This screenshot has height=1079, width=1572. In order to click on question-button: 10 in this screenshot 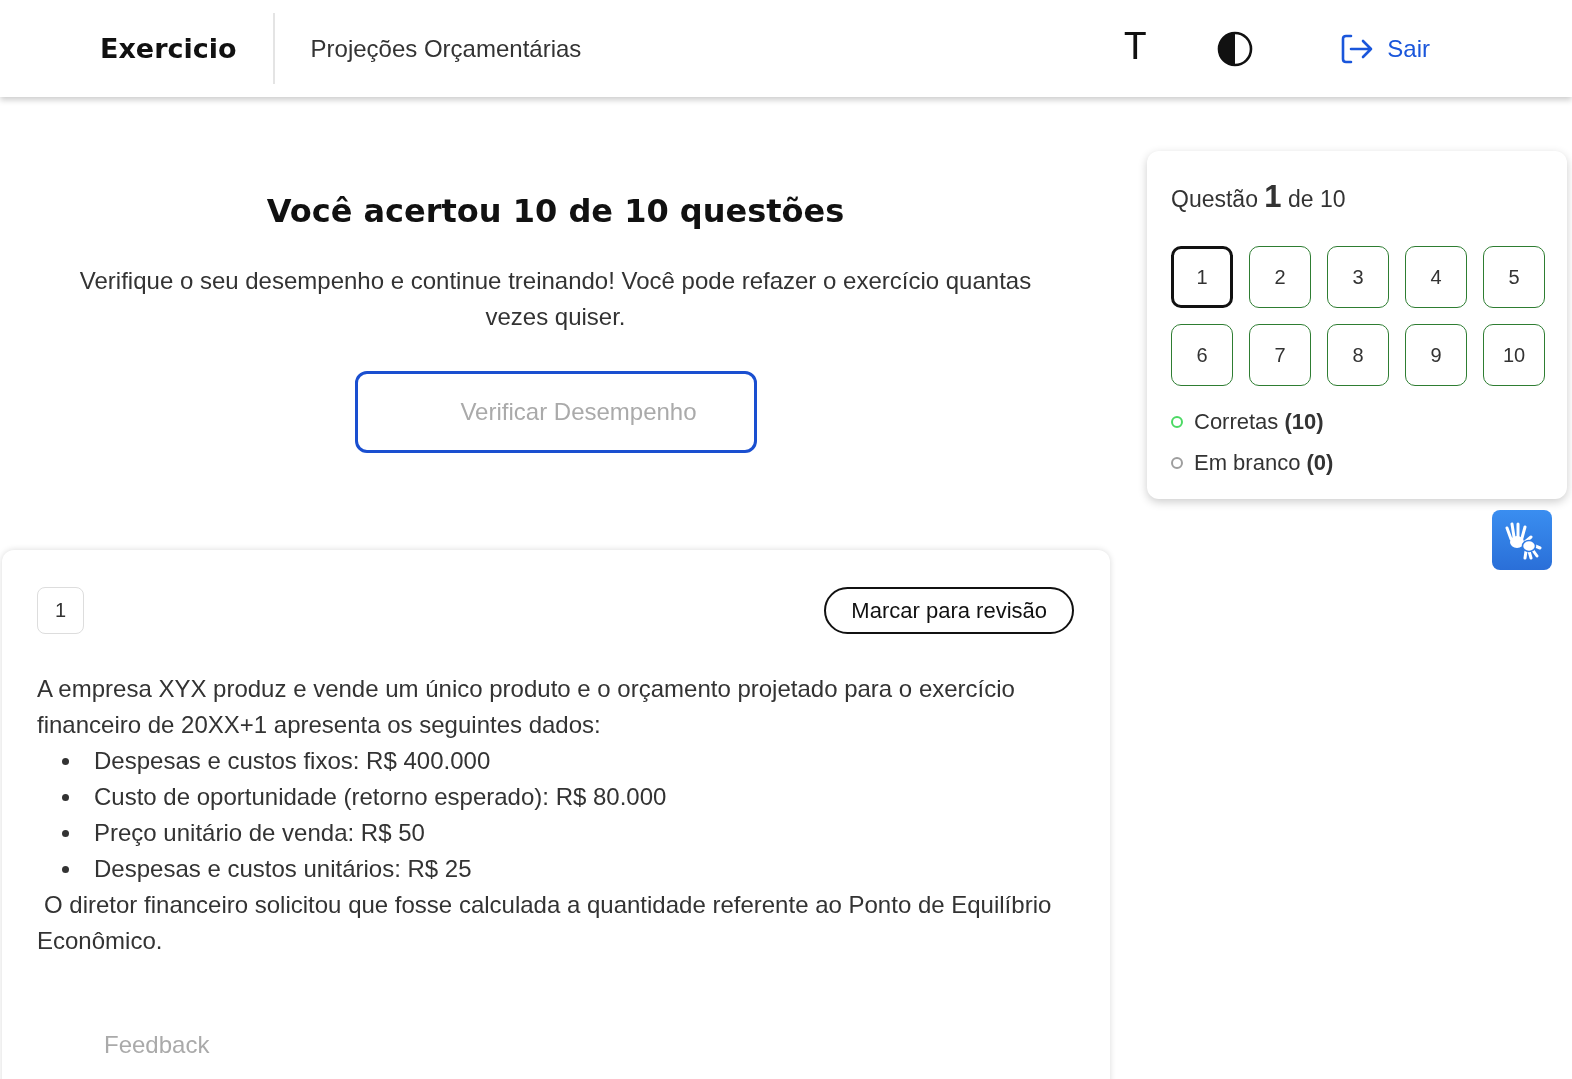, I will do `click(1514, 355)`.